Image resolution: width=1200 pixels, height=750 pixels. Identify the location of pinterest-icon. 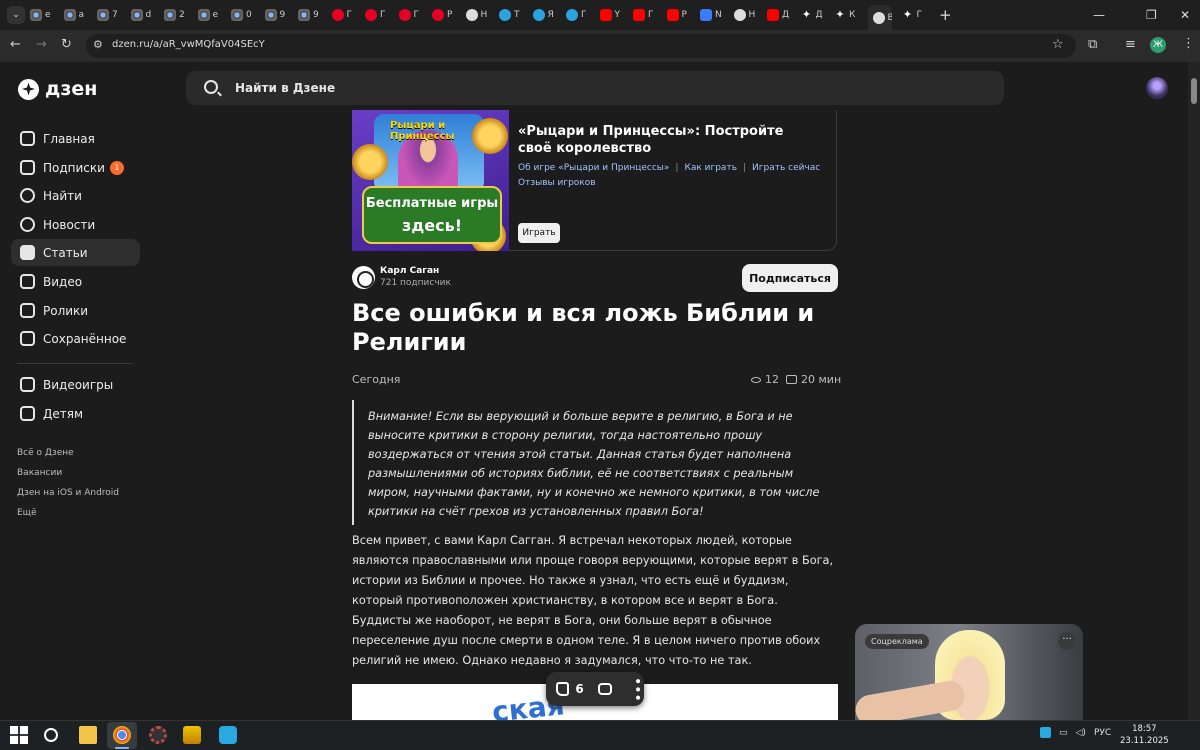
(438, 15).